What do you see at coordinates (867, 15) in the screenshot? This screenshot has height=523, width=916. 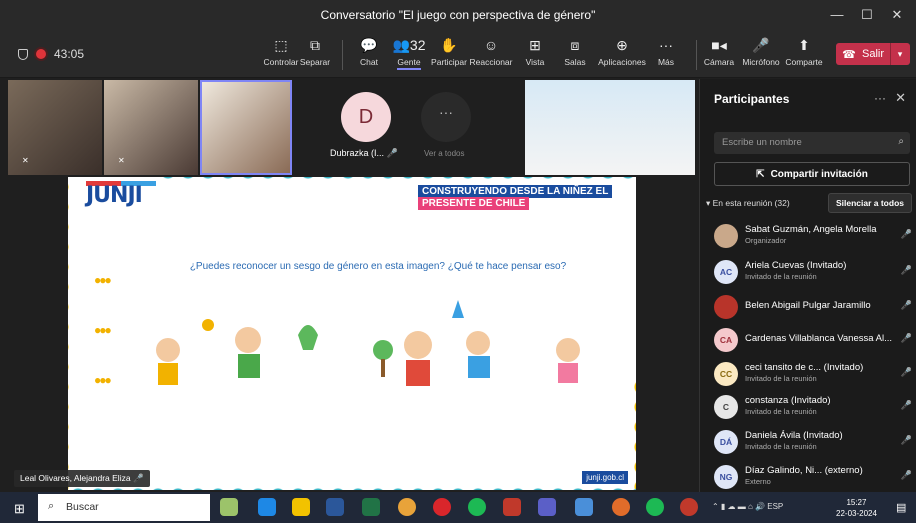 I see `maximize-button: ☐` at bounding box center [867, 15].